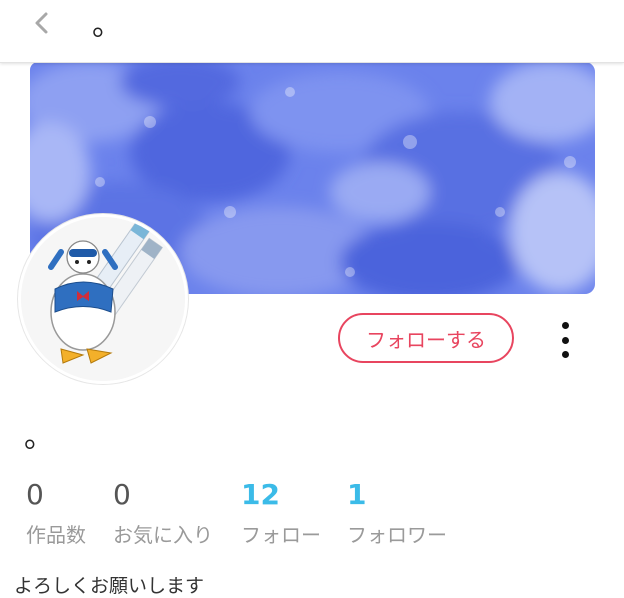  Describe the element at coordinates (56, 513) in the screenshot. I see `stat-works: 0 作品数` at that location.